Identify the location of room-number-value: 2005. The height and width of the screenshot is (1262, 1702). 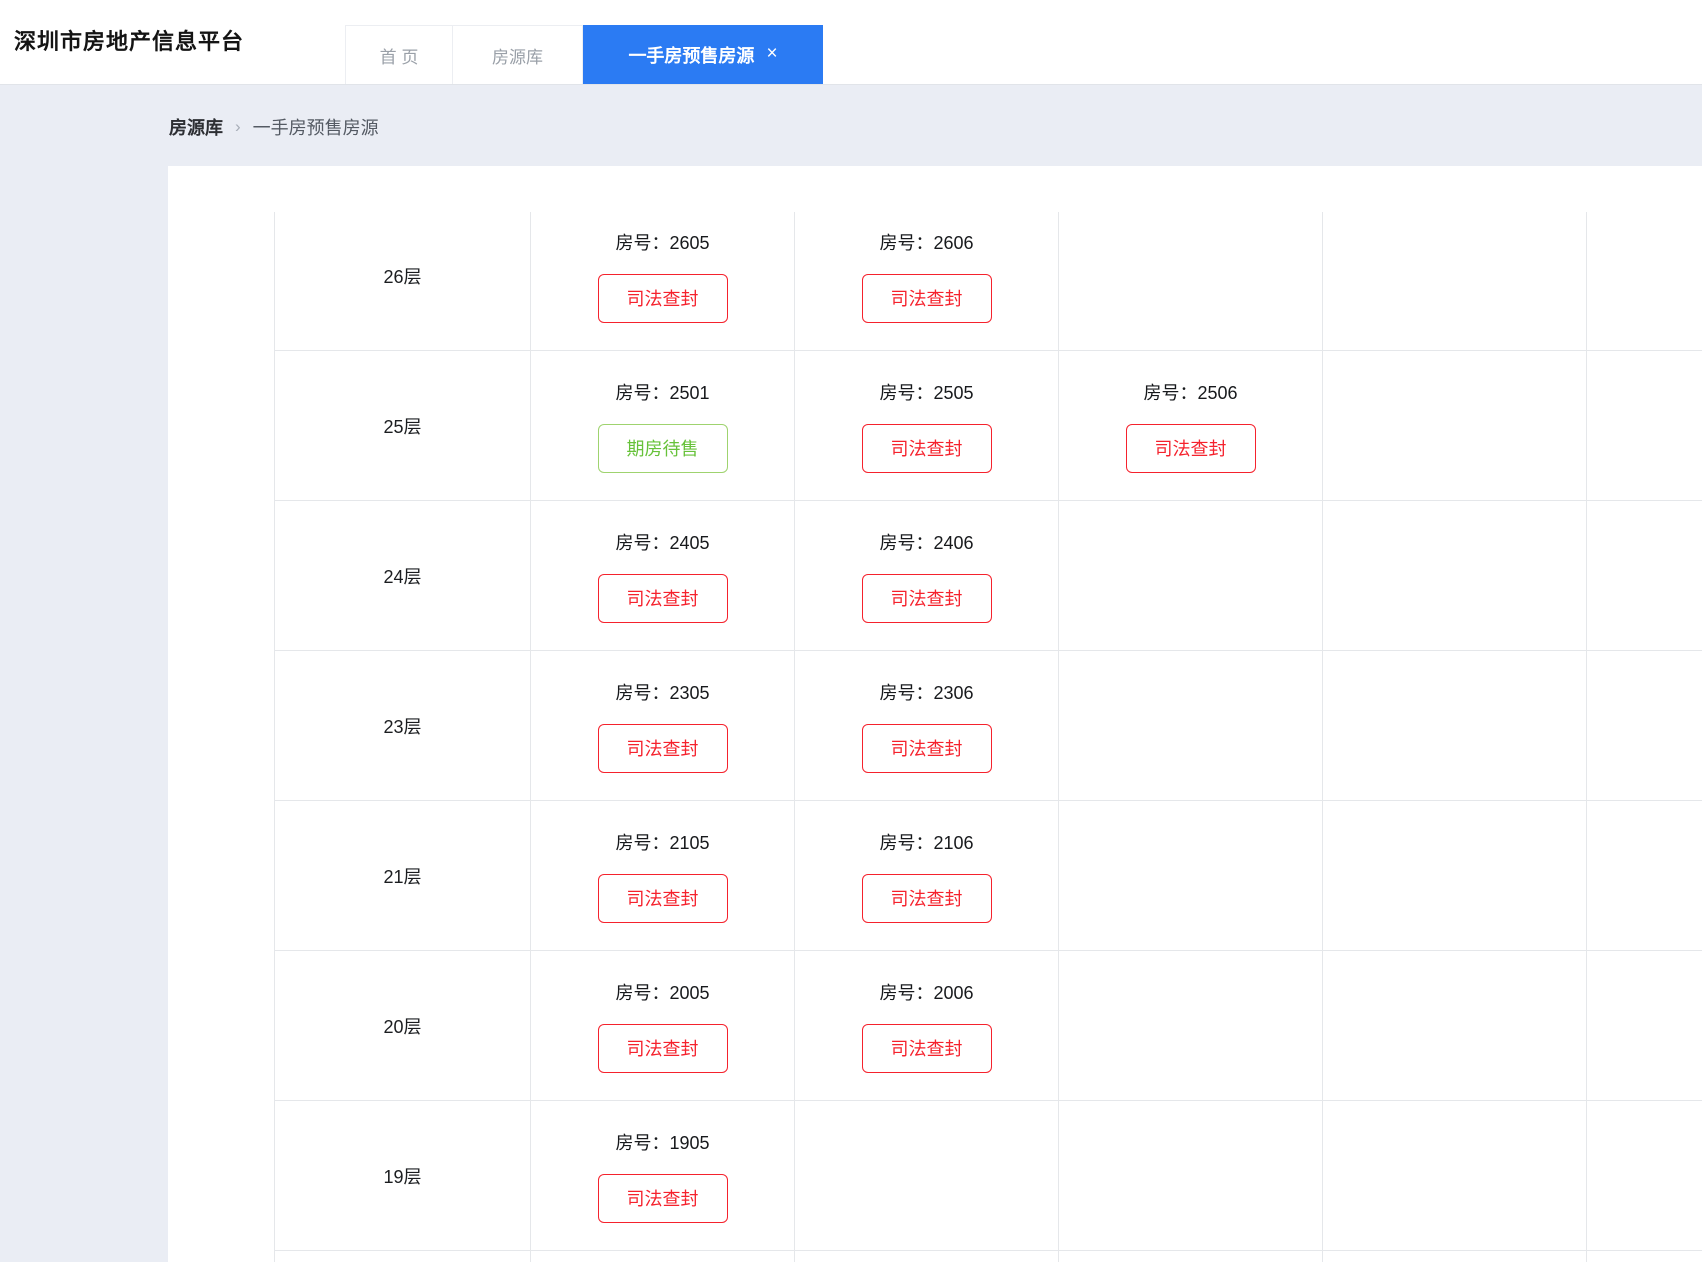
(689, 992).